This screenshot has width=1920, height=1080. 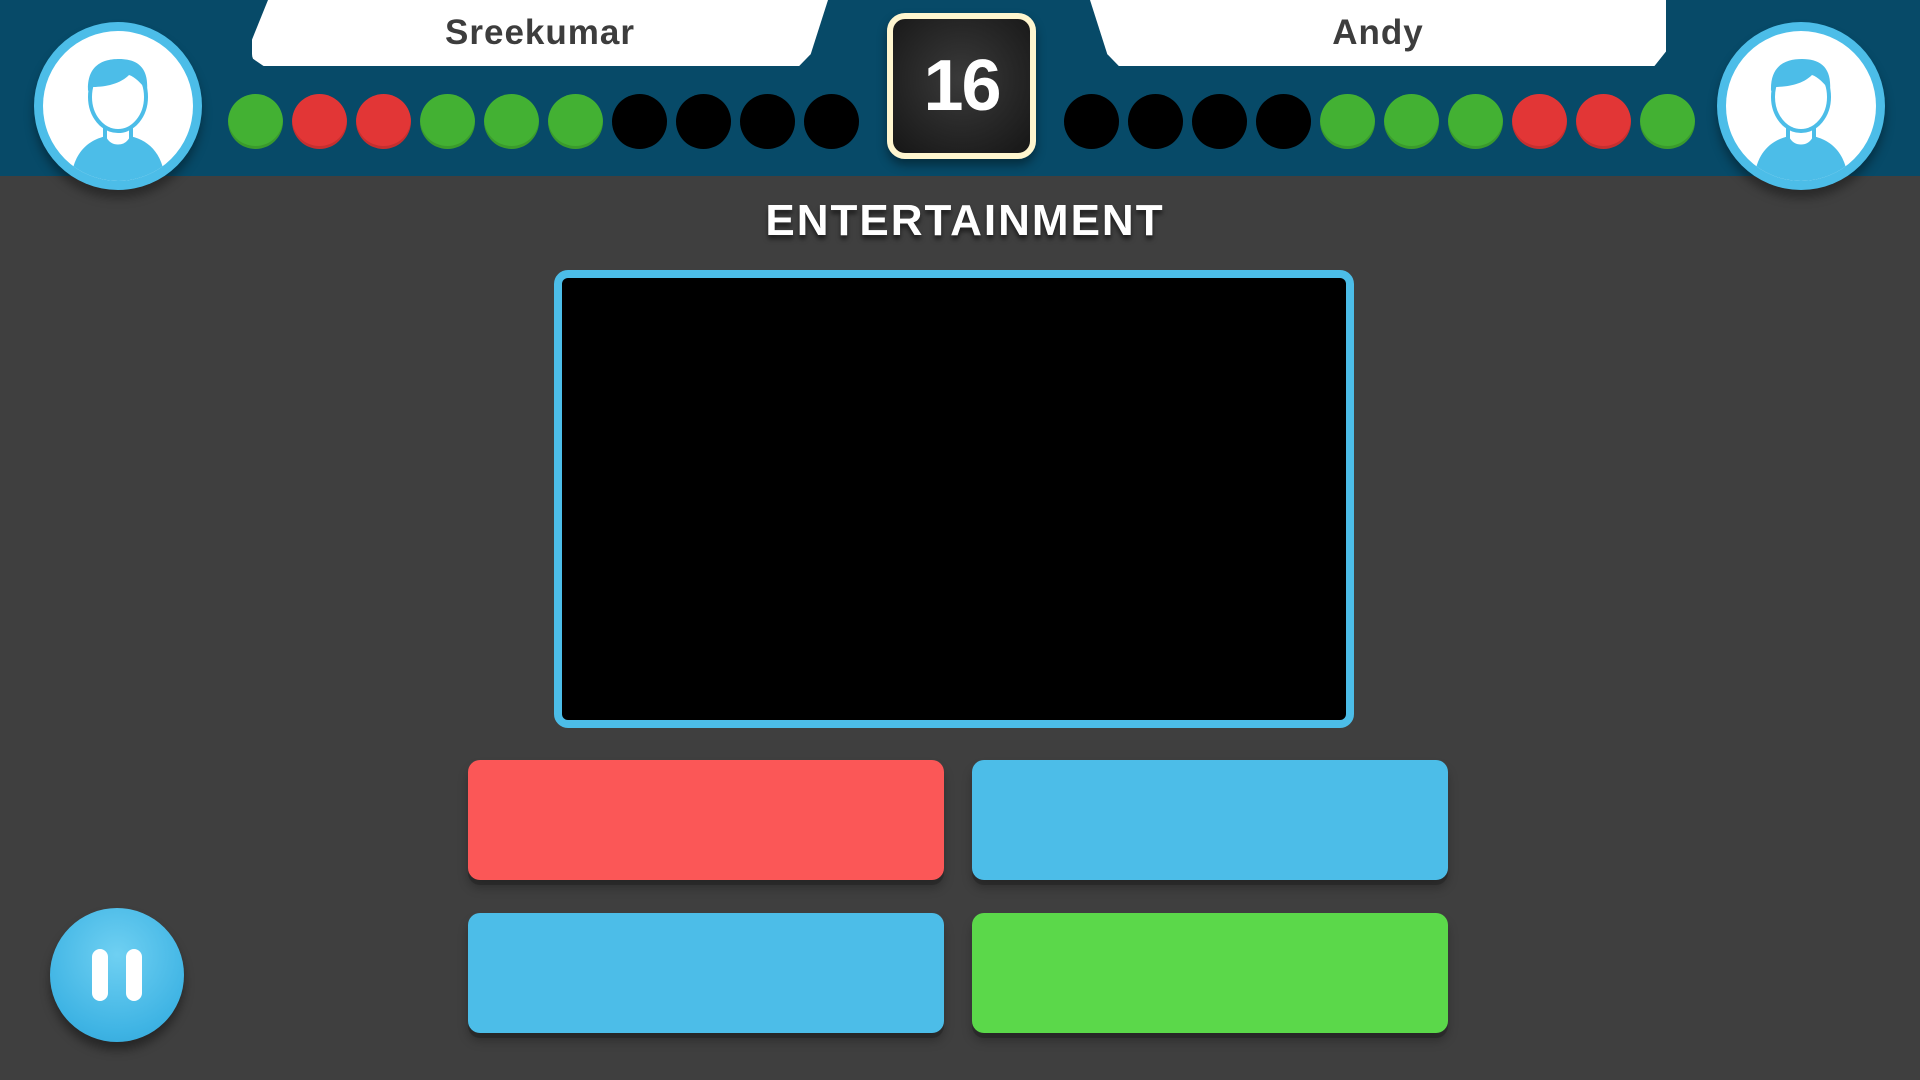 I want to click on pause-button, so click(x=117, y=975).